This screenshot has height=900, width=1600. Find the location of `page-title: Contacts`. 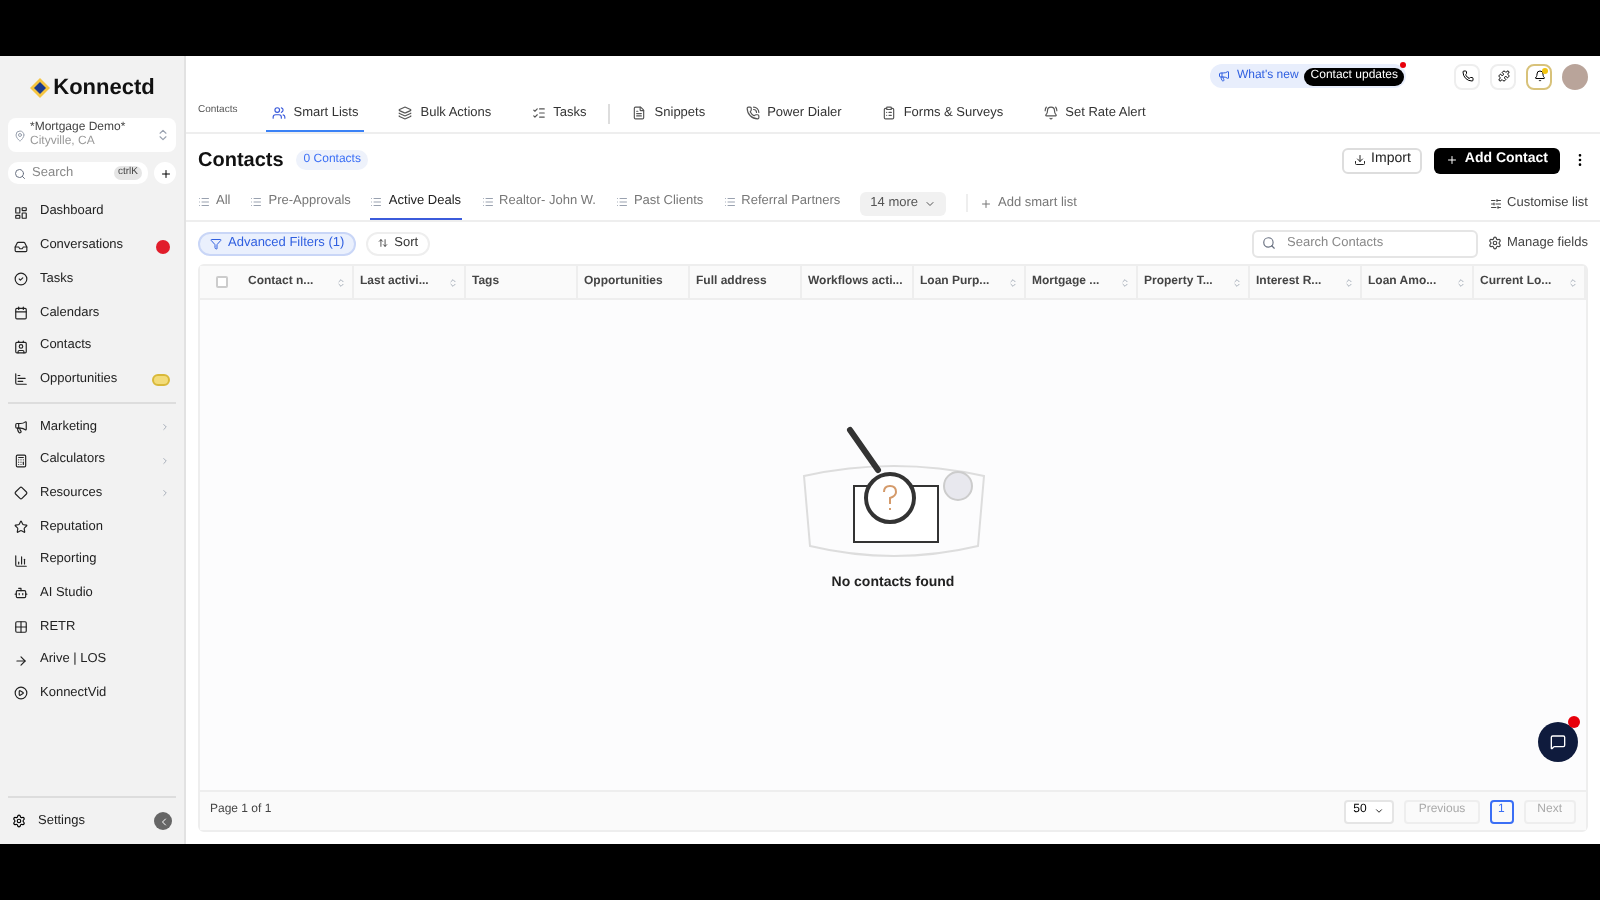

page-title: Contacts is located at coordinates (241, 161).